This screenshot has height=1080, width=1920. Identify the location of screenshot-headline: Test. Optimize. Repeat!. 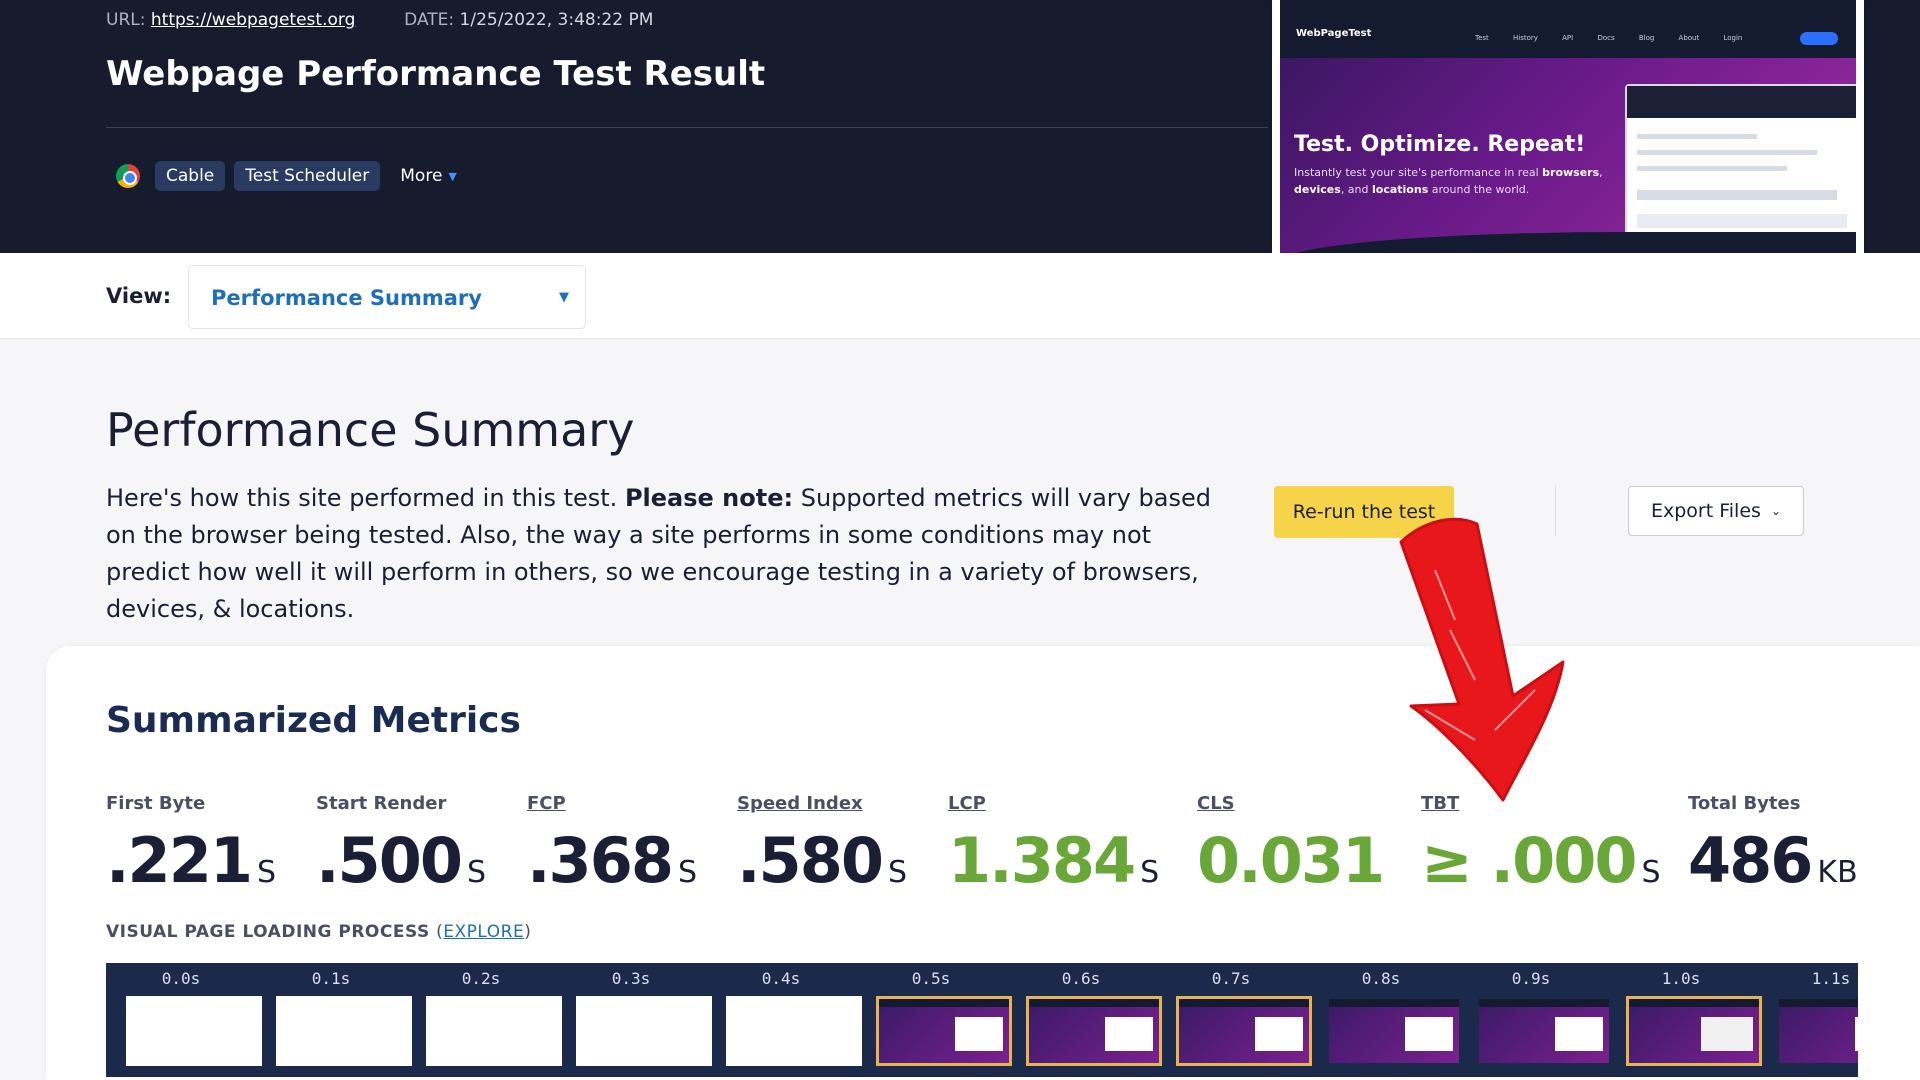
(1440, 144).